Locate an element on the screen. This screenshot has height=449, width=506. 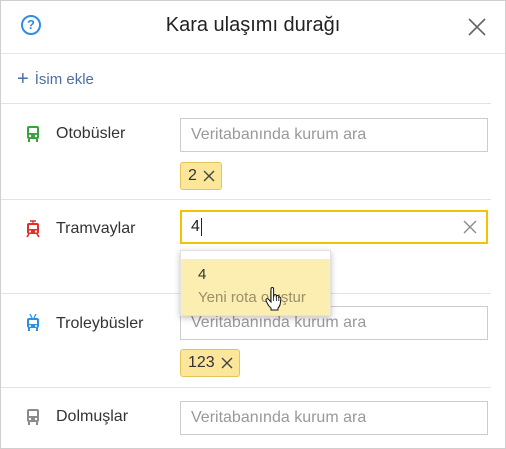
buses-route-chip: 2 is located at coordinates (201, 176).